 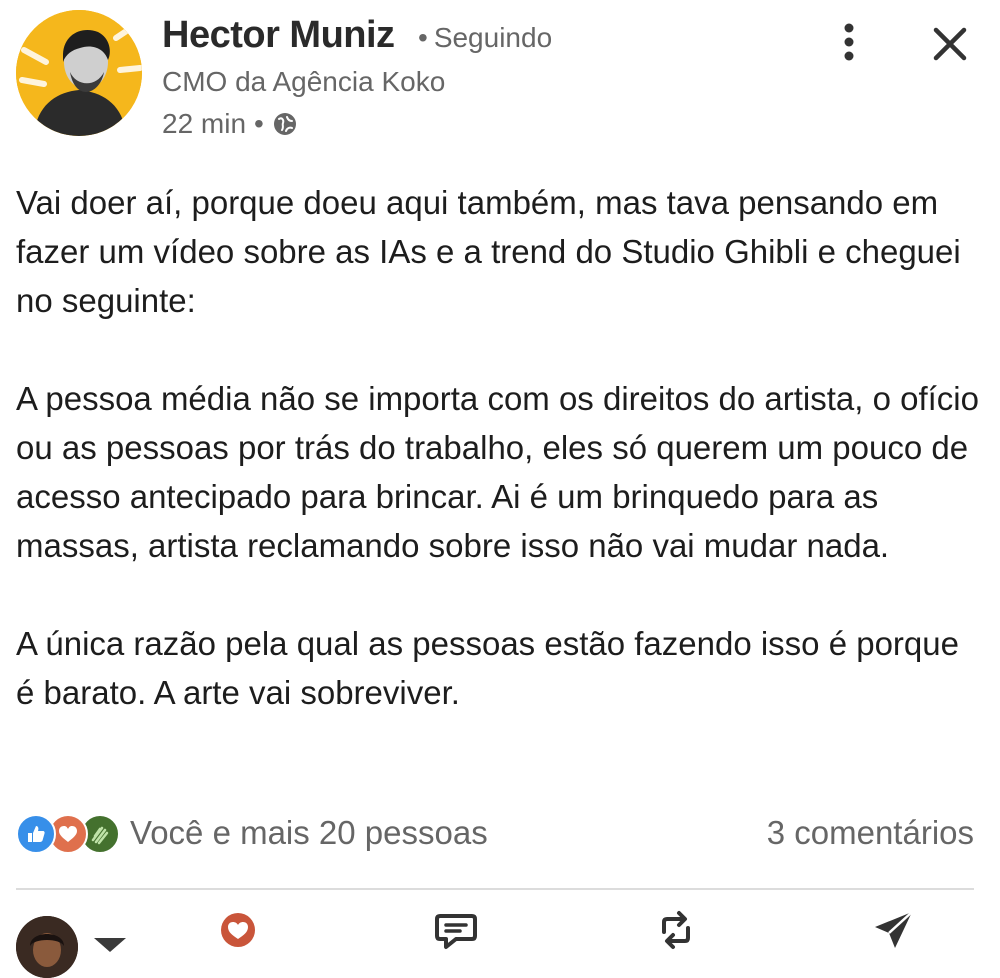 I want to click on heart-icon, so click(x=238, y=930).